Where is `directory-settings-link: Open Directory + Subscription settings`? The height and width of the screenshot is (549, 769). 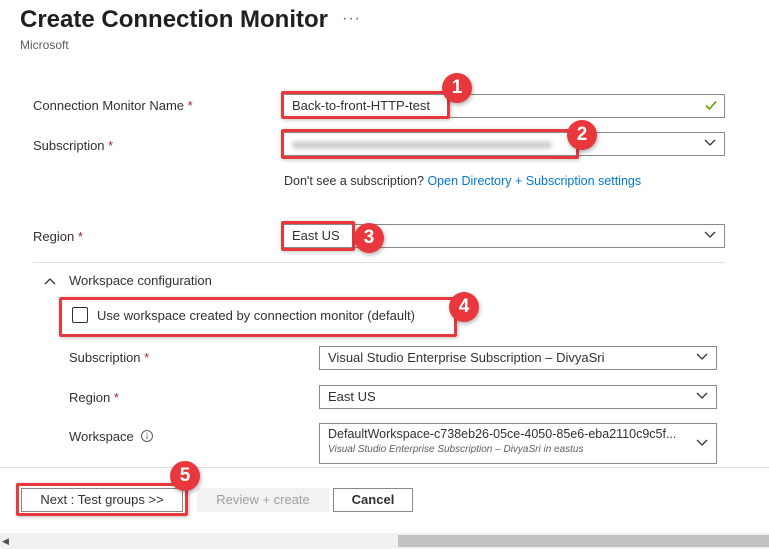 directory-settings-link: Open Directory + Subscription settings is located at coordinates (534, 181).